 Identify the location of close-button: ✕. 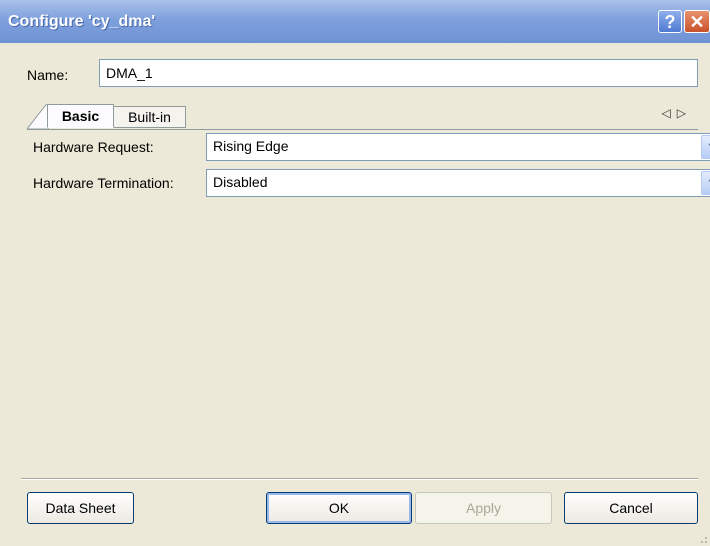
(697, 21).